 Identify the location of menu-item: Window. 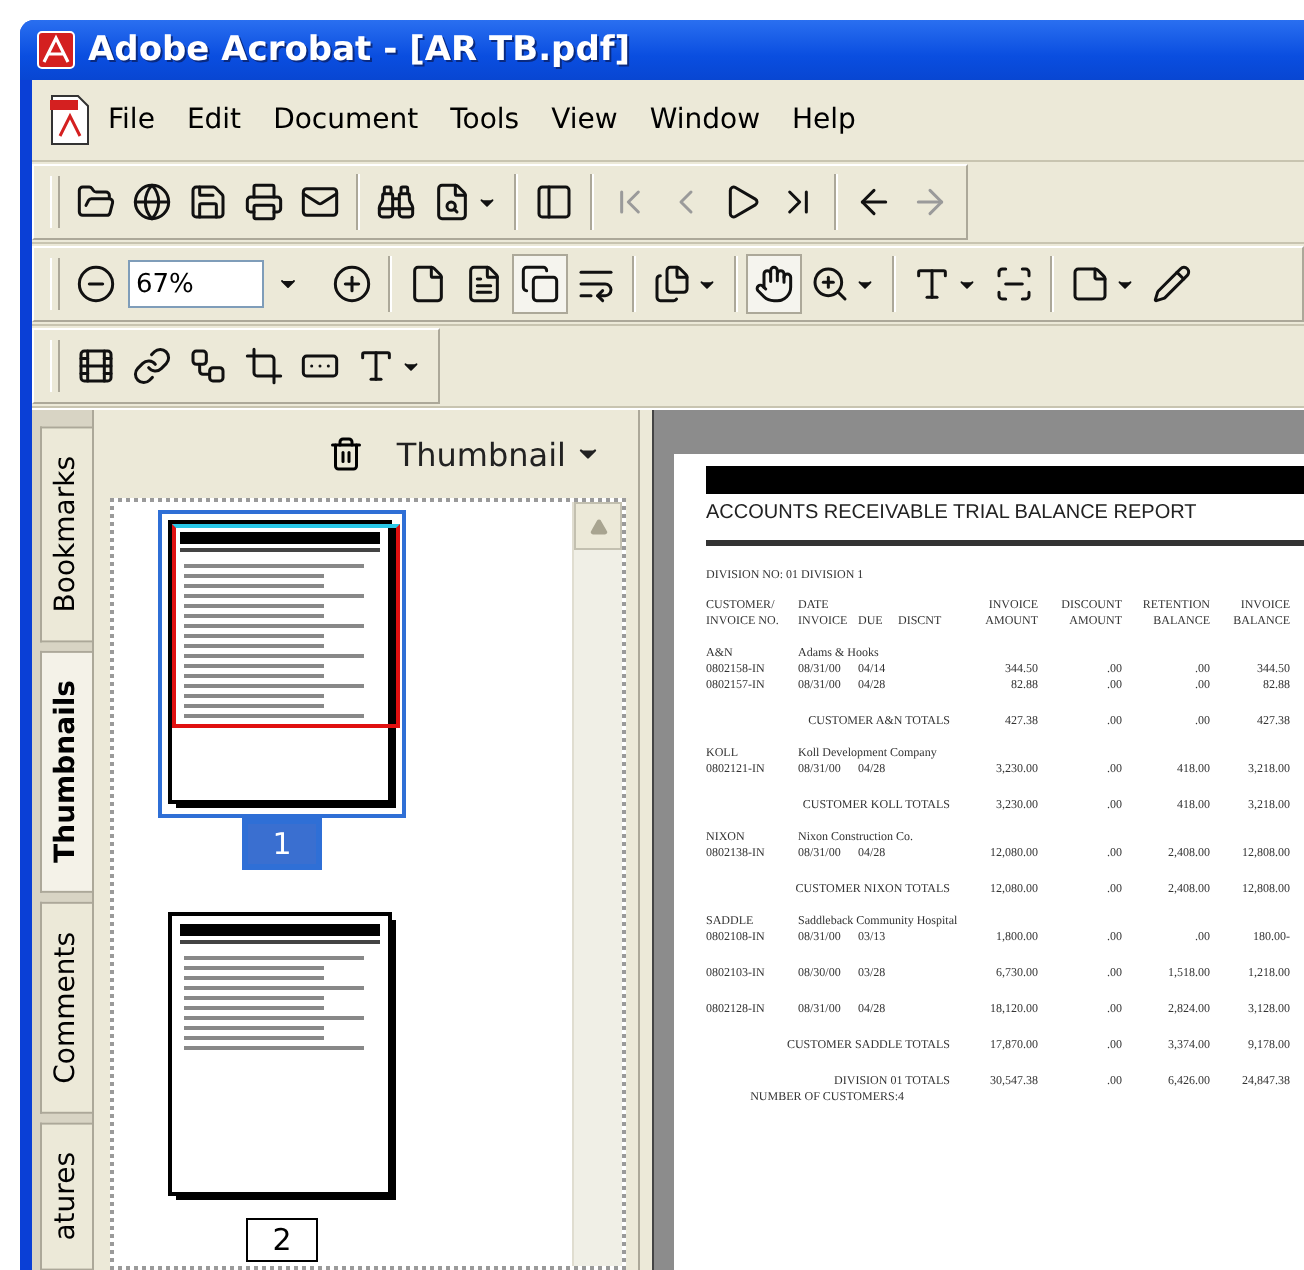
(707, 120).